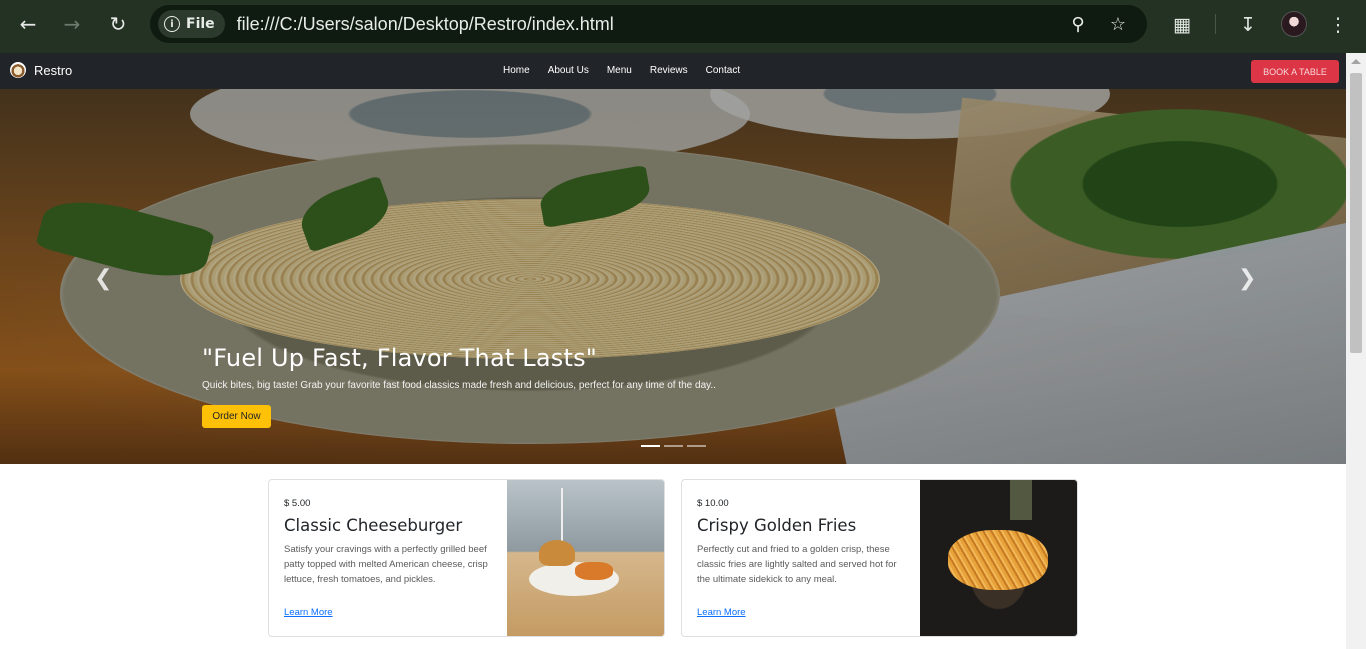 The image size is (1366, 649). Describe the element at coordinates (118, 24) in the screenshot. I see `reload-icon: ↻` at that location.